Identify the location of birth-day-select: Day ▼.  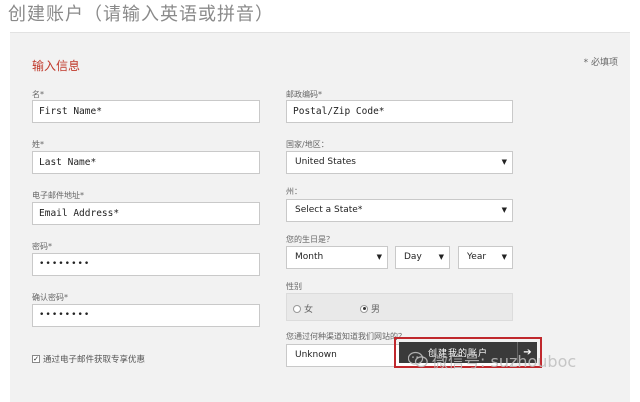
(422, 257).